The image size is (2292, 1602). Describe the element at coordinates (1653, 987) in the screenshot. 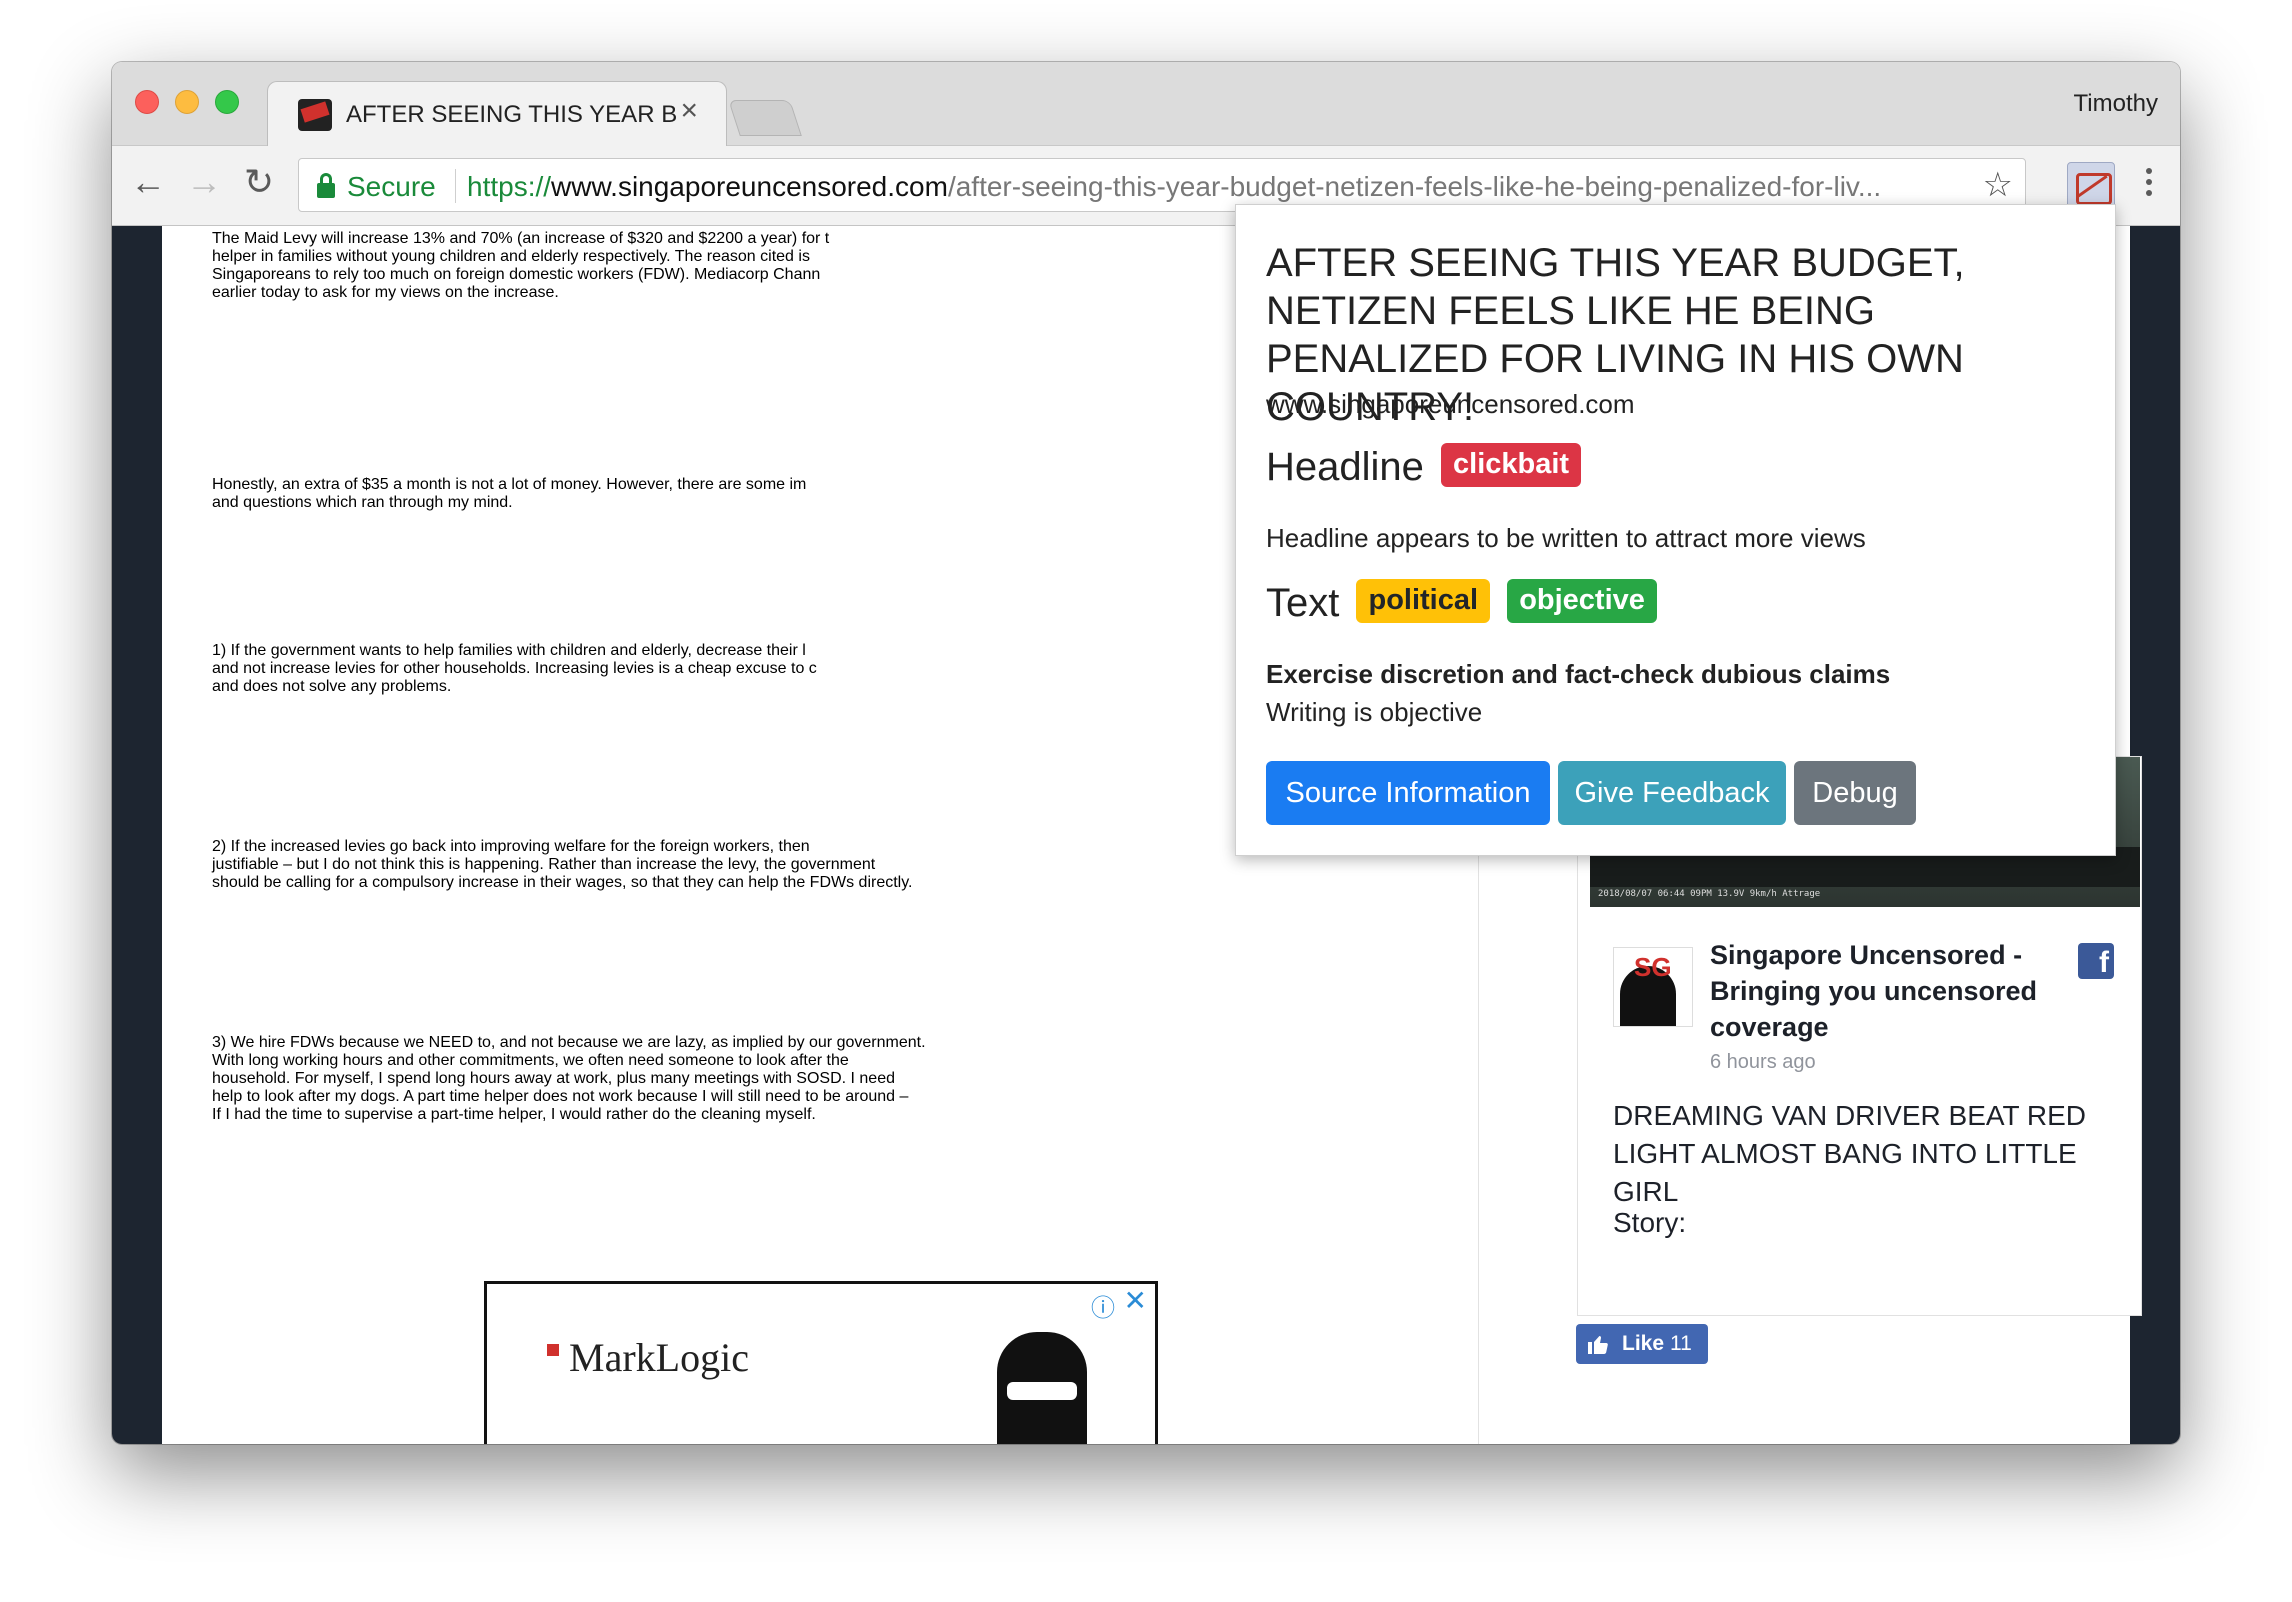

I see `facebook-page-avatar` at that location.